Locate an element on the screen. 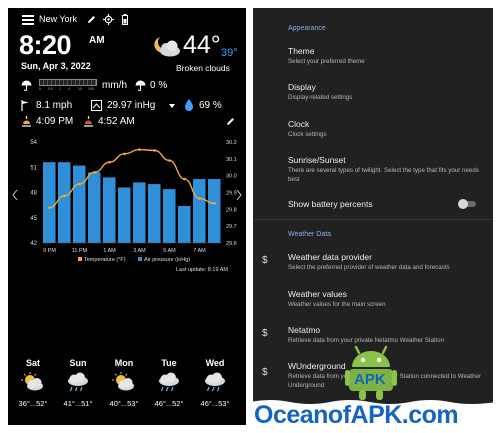 The height and width of the screenshot is (433, 500). precip-scale-1: 0.5 is located at coordinates (50, 89).